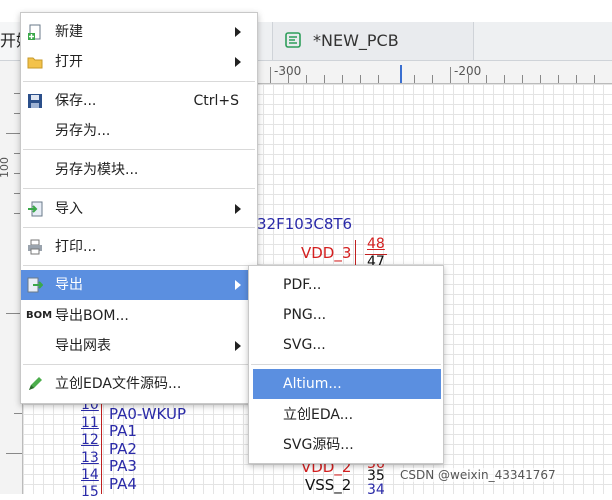 This screenshot has height=500, width=612. Describe the element at coordinates (123, 484) in the screenshot. I see `pin-name: PA4` at that location.